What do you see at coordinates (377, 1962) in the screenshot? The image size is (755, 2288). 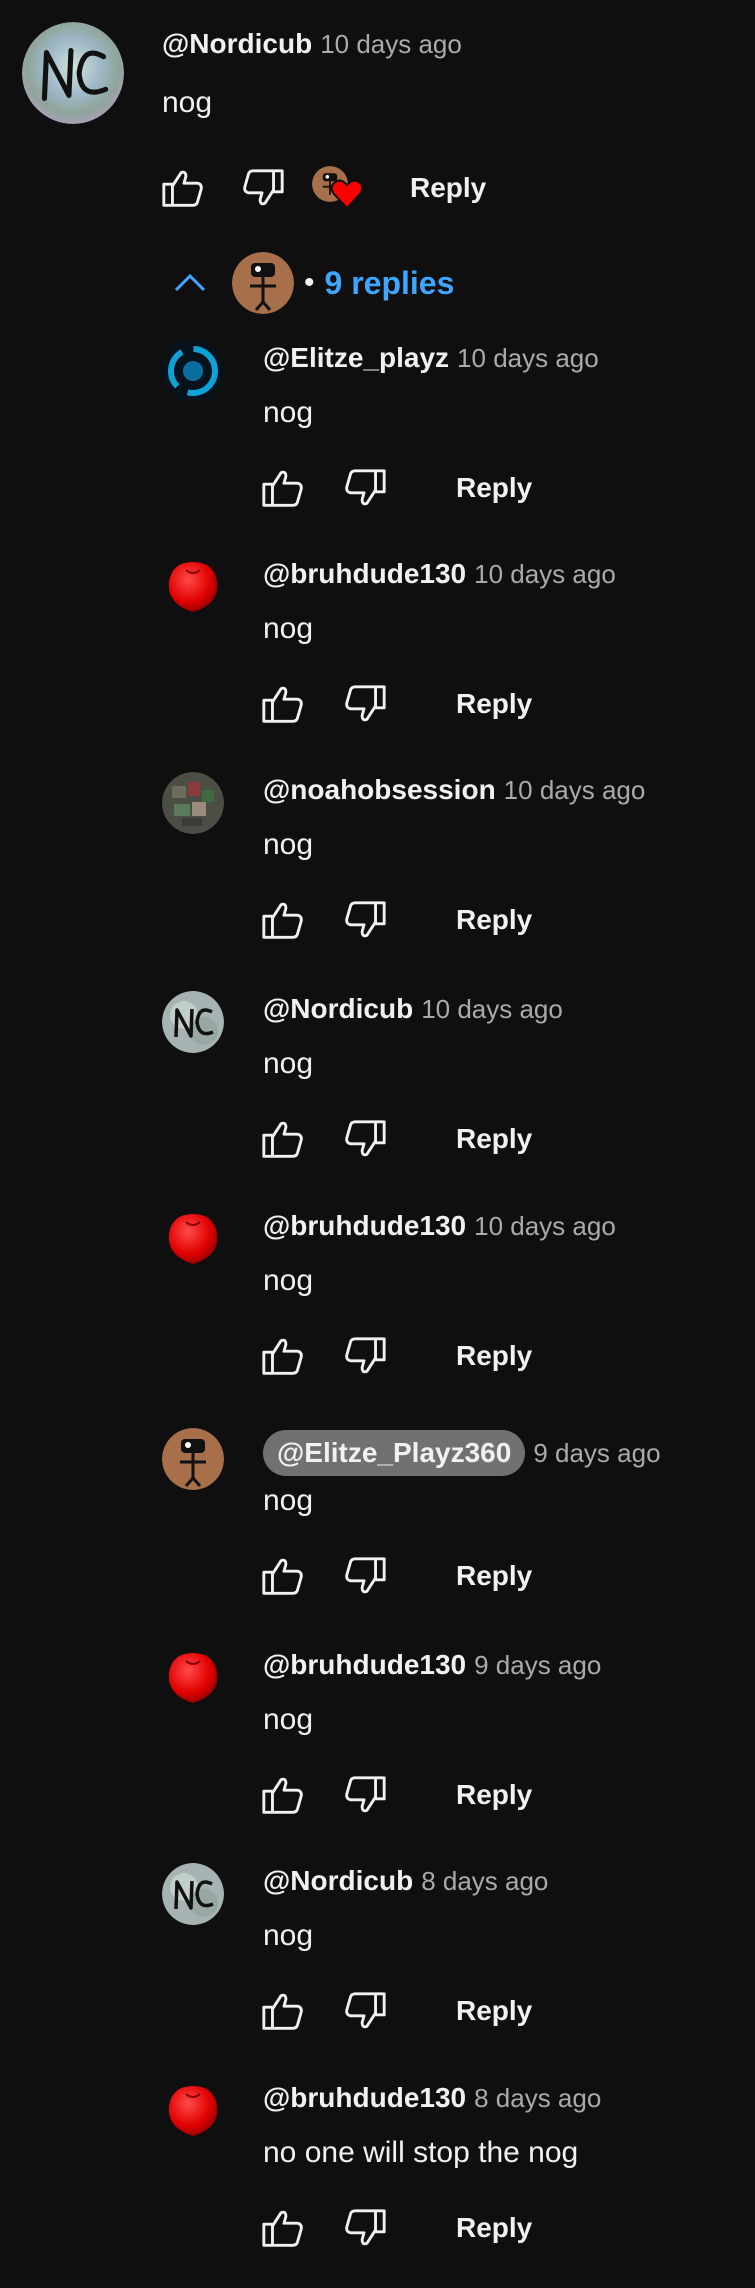 I see `reply-comment: @Nordicub 8 days ago nog Reply` at bounding box center [377, 1962].